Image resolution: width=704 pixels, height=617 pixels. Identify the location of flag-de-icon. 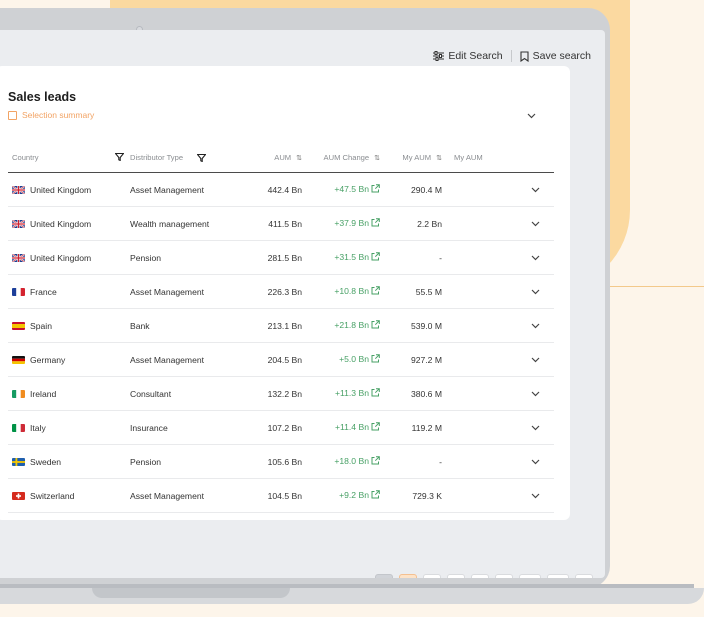
(18, 360).